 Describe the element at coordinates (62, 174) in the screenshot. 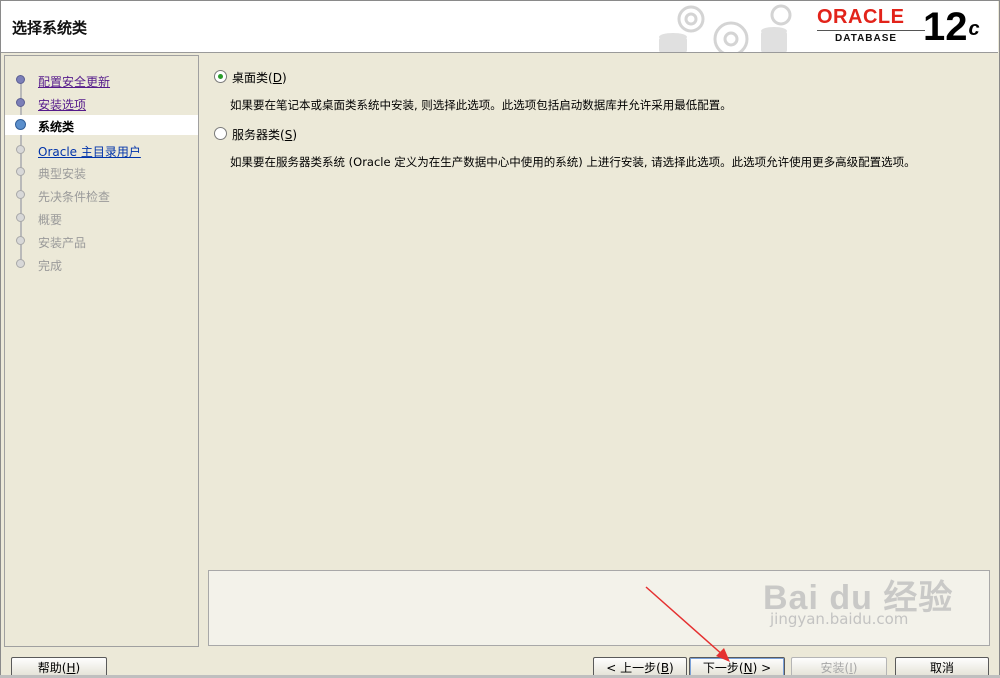

I see `step-label: 典型安装` at that location.